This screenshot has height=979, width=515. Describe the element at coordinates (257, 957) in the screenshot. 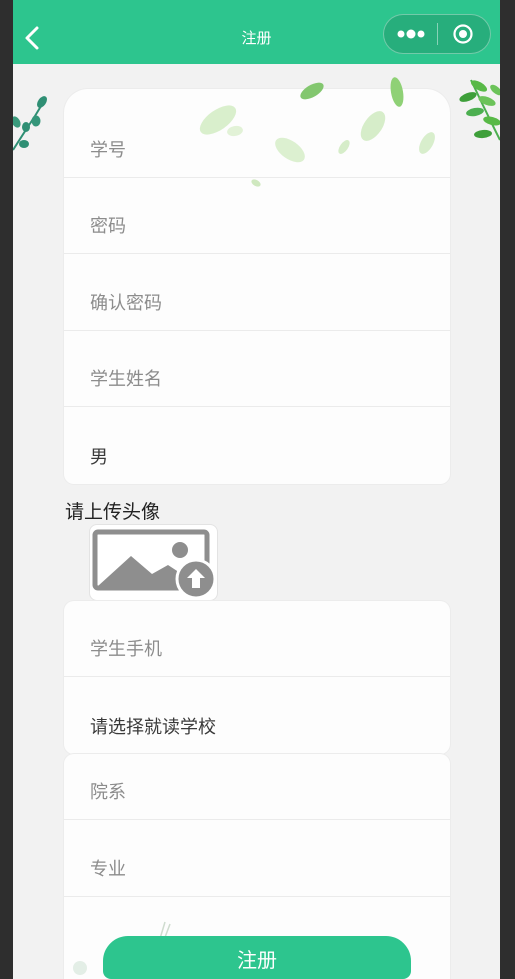

I see `register-button: 注册` at that location.